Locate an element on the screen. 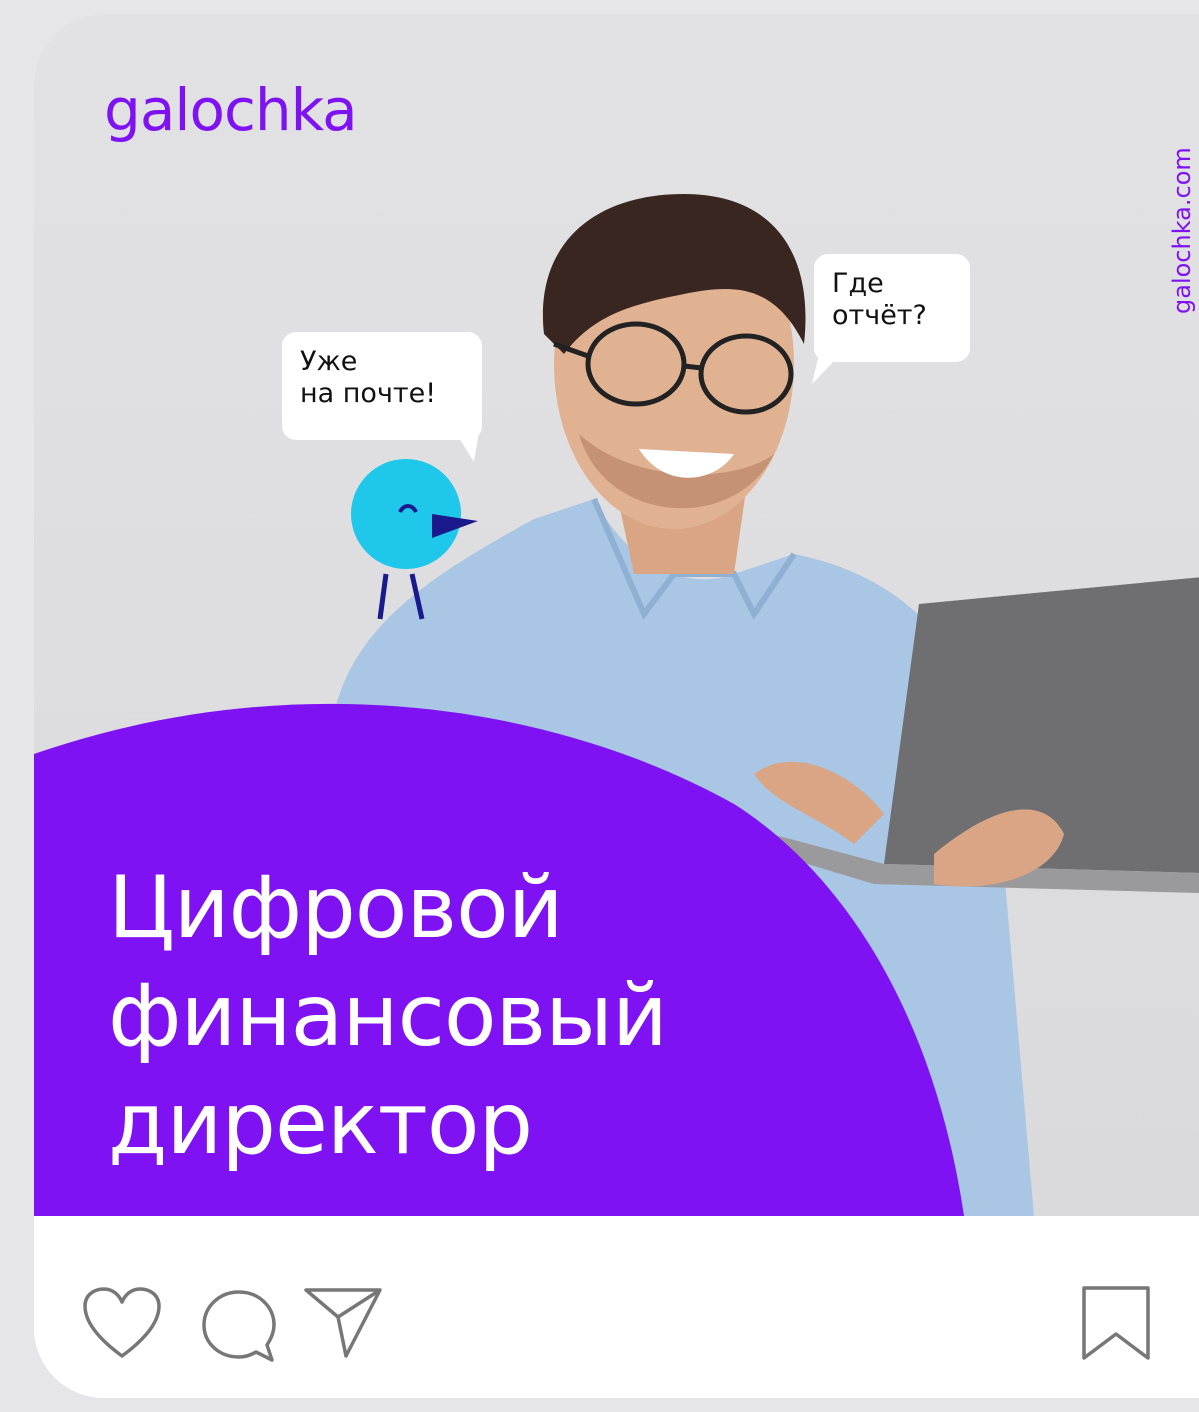 This screenshot has width=1199, height=1412. side-url: galochka.com is located at coordinates (1180, 204).